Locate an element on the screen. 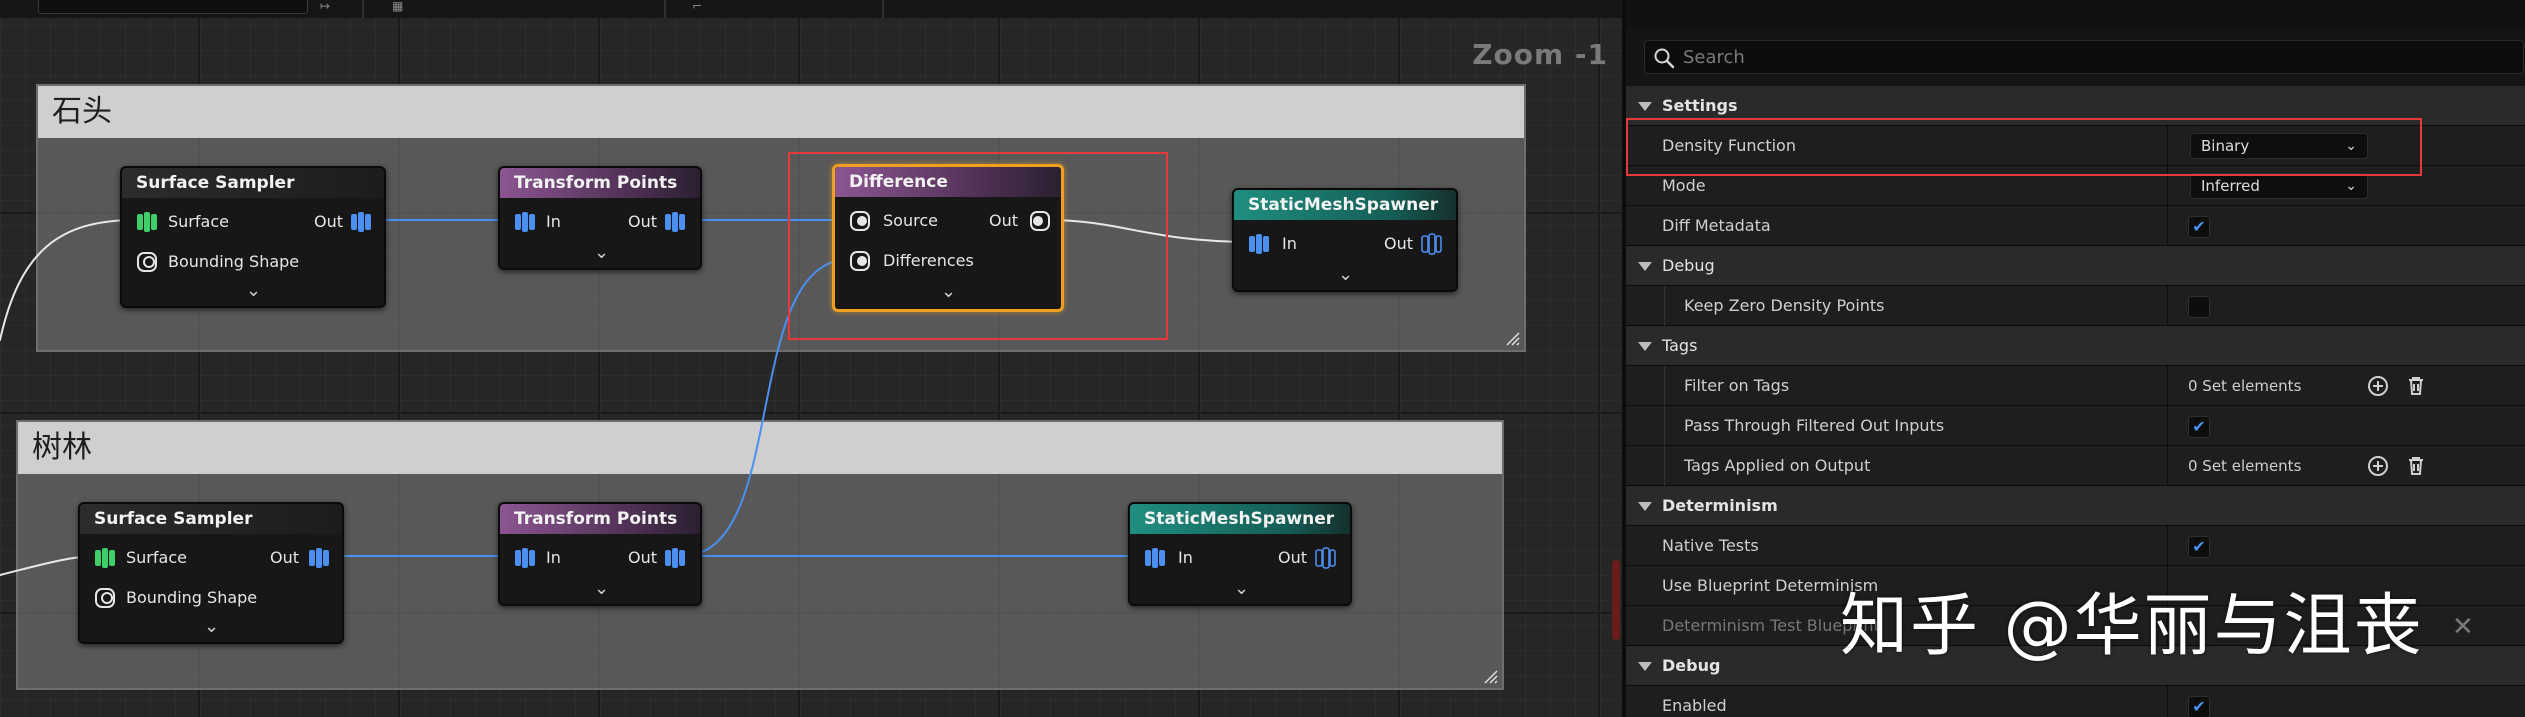  zoom-label: Zoom -1 is located at coordinates (1540, 54).